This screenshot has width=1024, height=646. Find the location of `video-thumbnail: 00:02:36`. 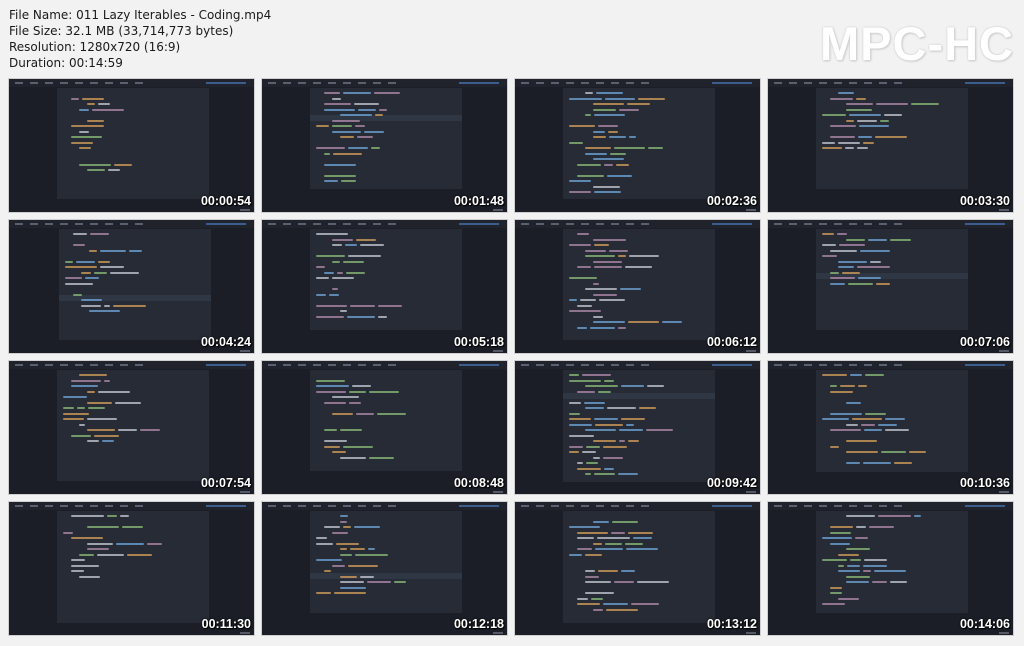

video-thumbnail: 00:02:36 is located at coordinates (637, 145).